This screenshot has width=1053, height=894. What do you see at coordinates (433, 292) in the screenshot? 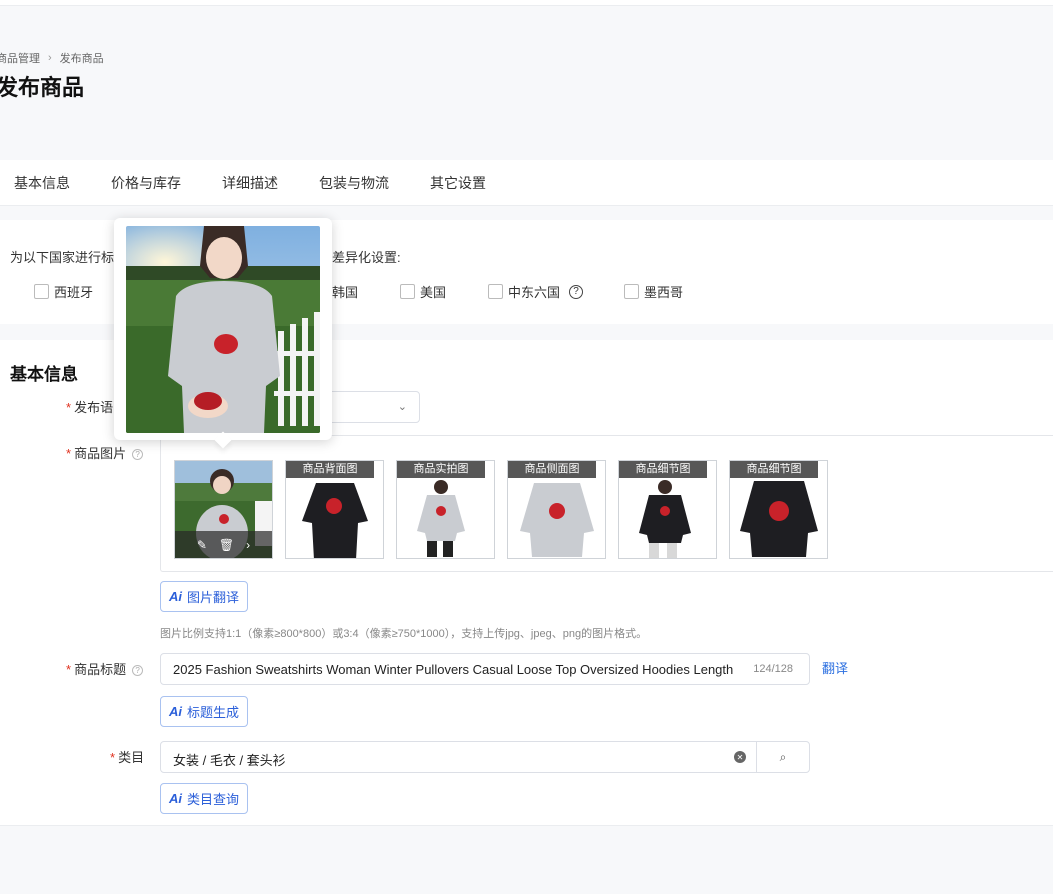
I see `country-label: 美国` at bounding box center [433, 292].